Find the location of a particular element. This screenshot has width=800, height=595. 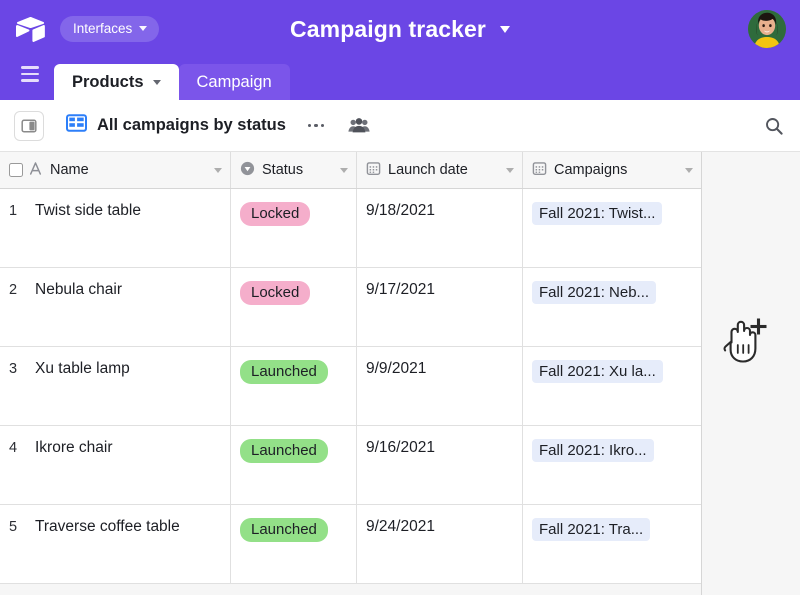

launch-date-value: 9/9/2021 is located at coordinates (396, 368).